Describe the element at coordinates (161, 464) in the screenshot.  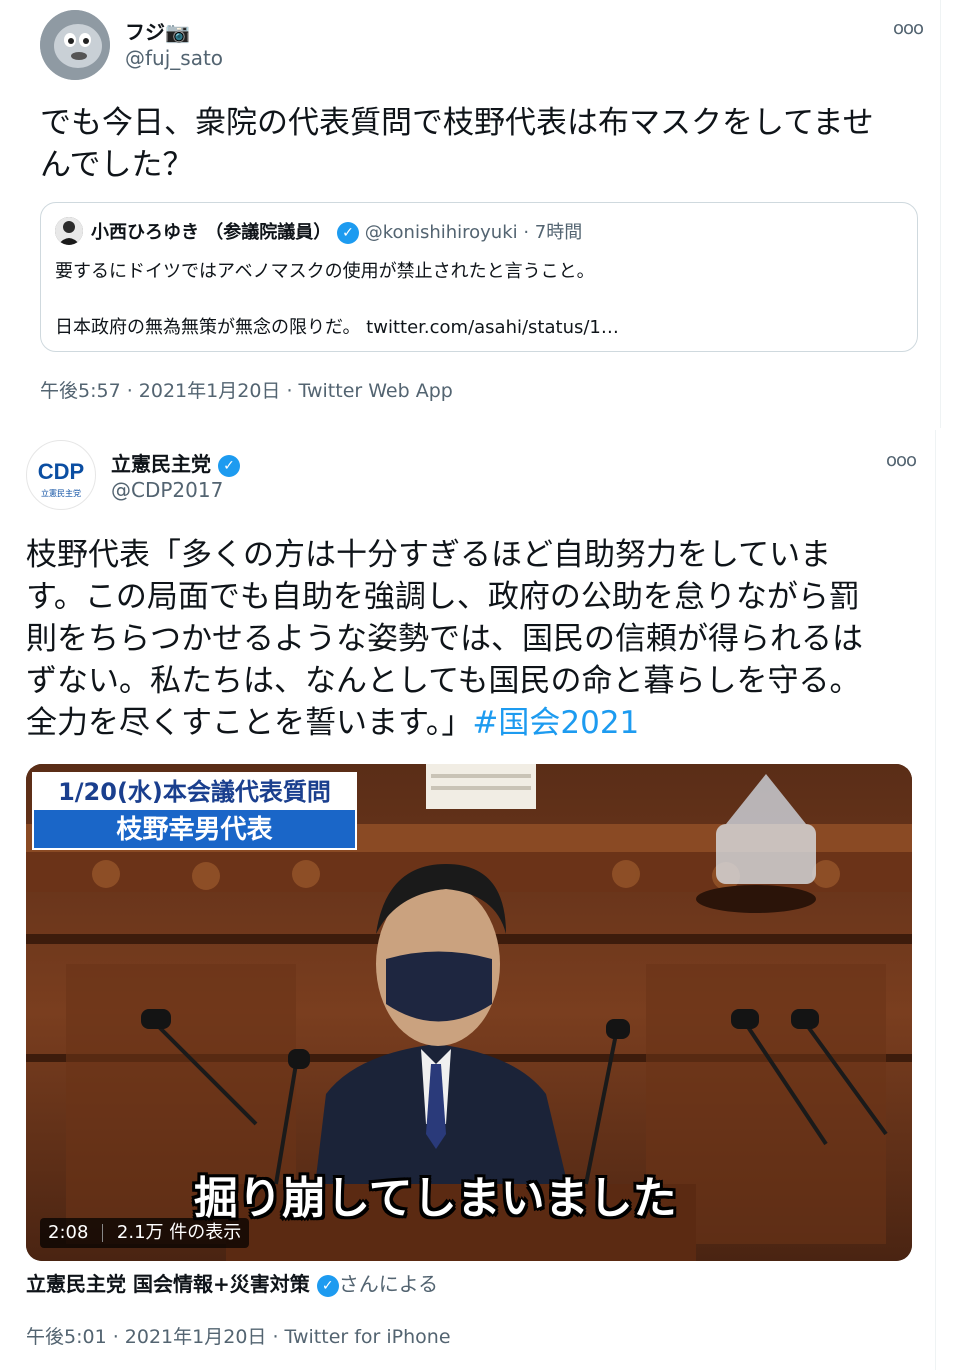
I see `display-name-text: 立憲民主党` at that location.